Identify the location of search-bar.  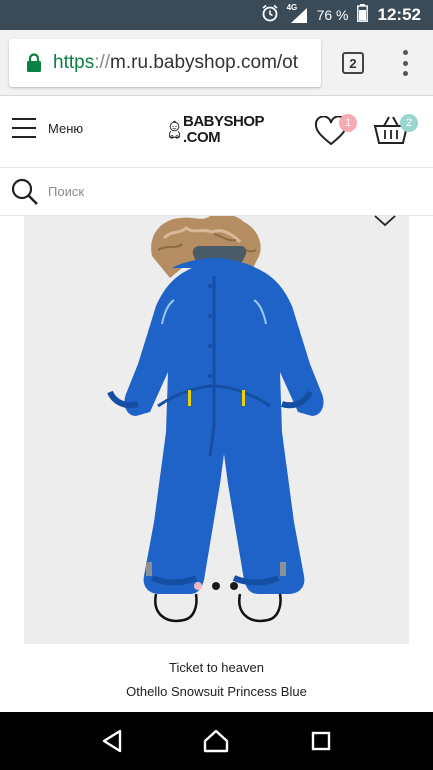
(216, 192).